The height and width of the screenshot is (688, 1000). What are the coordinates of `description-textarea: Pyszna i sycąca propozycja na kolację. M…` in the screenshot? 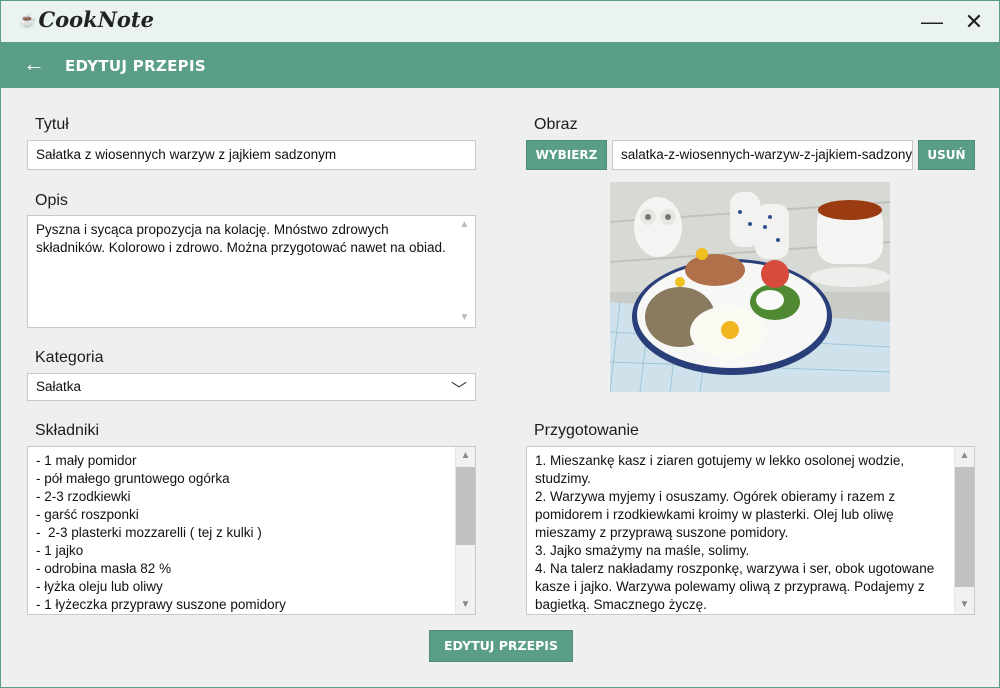 It's located at (251, 271).